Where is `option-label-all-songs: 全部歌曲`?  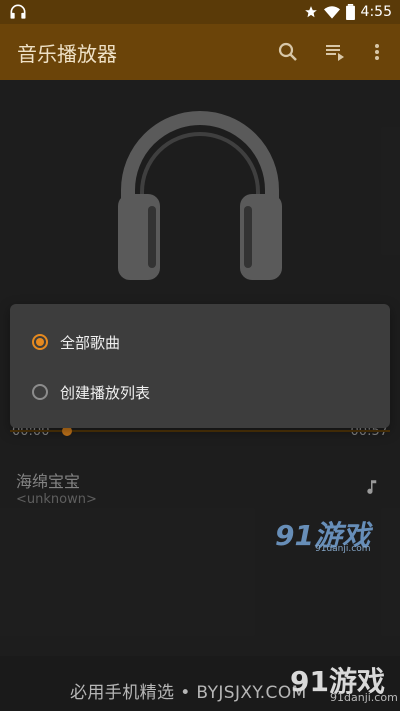 option-label-all-songs: 全部歌曲 is located at coordinates (90, 342).